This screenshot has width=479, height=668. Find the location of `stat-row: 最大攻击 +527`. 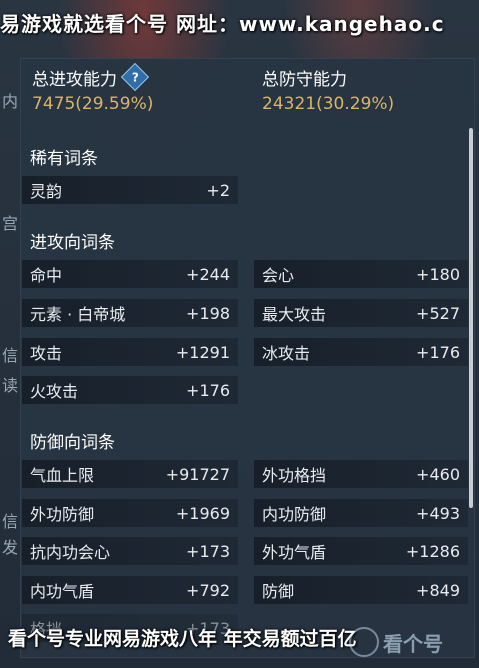

stat-row: 最大攻击 +527 is located at coordinates (361, 313).